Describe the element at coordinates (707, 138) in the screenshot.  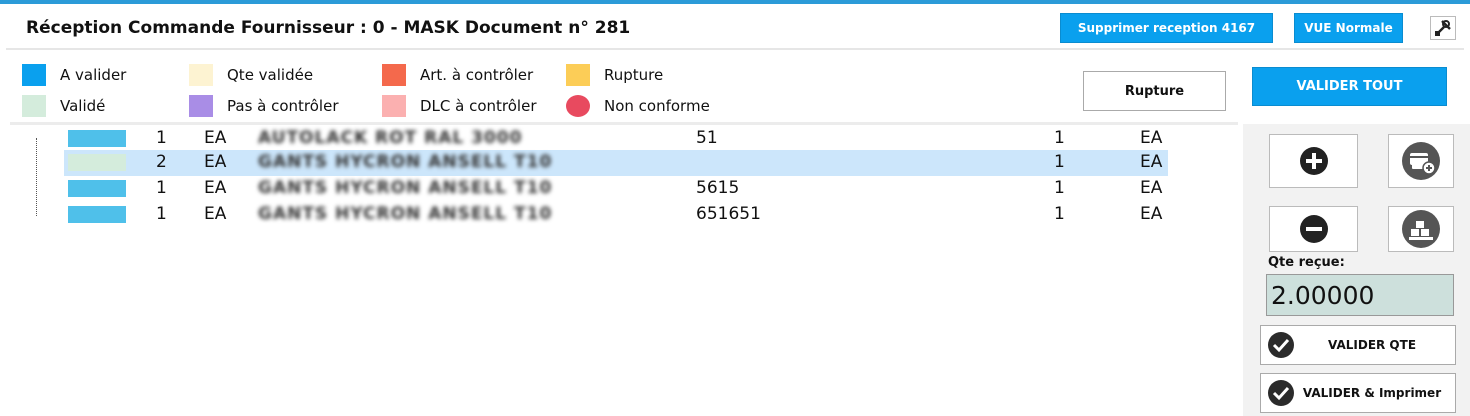
I see `row-reference: 51` at that location.